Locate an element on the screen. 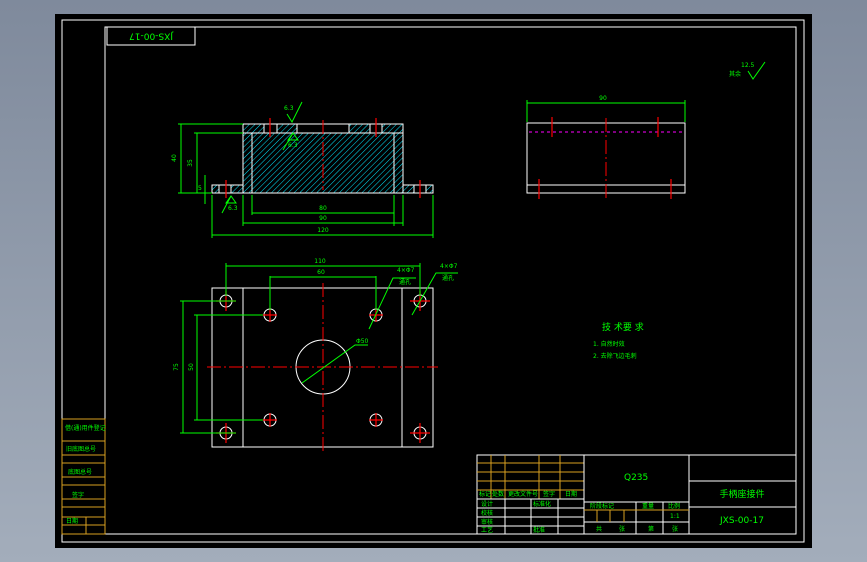 Image resolution: width=867 pixels, height=562 pixels. rev-header: 标记 is located at coordinates (485, 494).